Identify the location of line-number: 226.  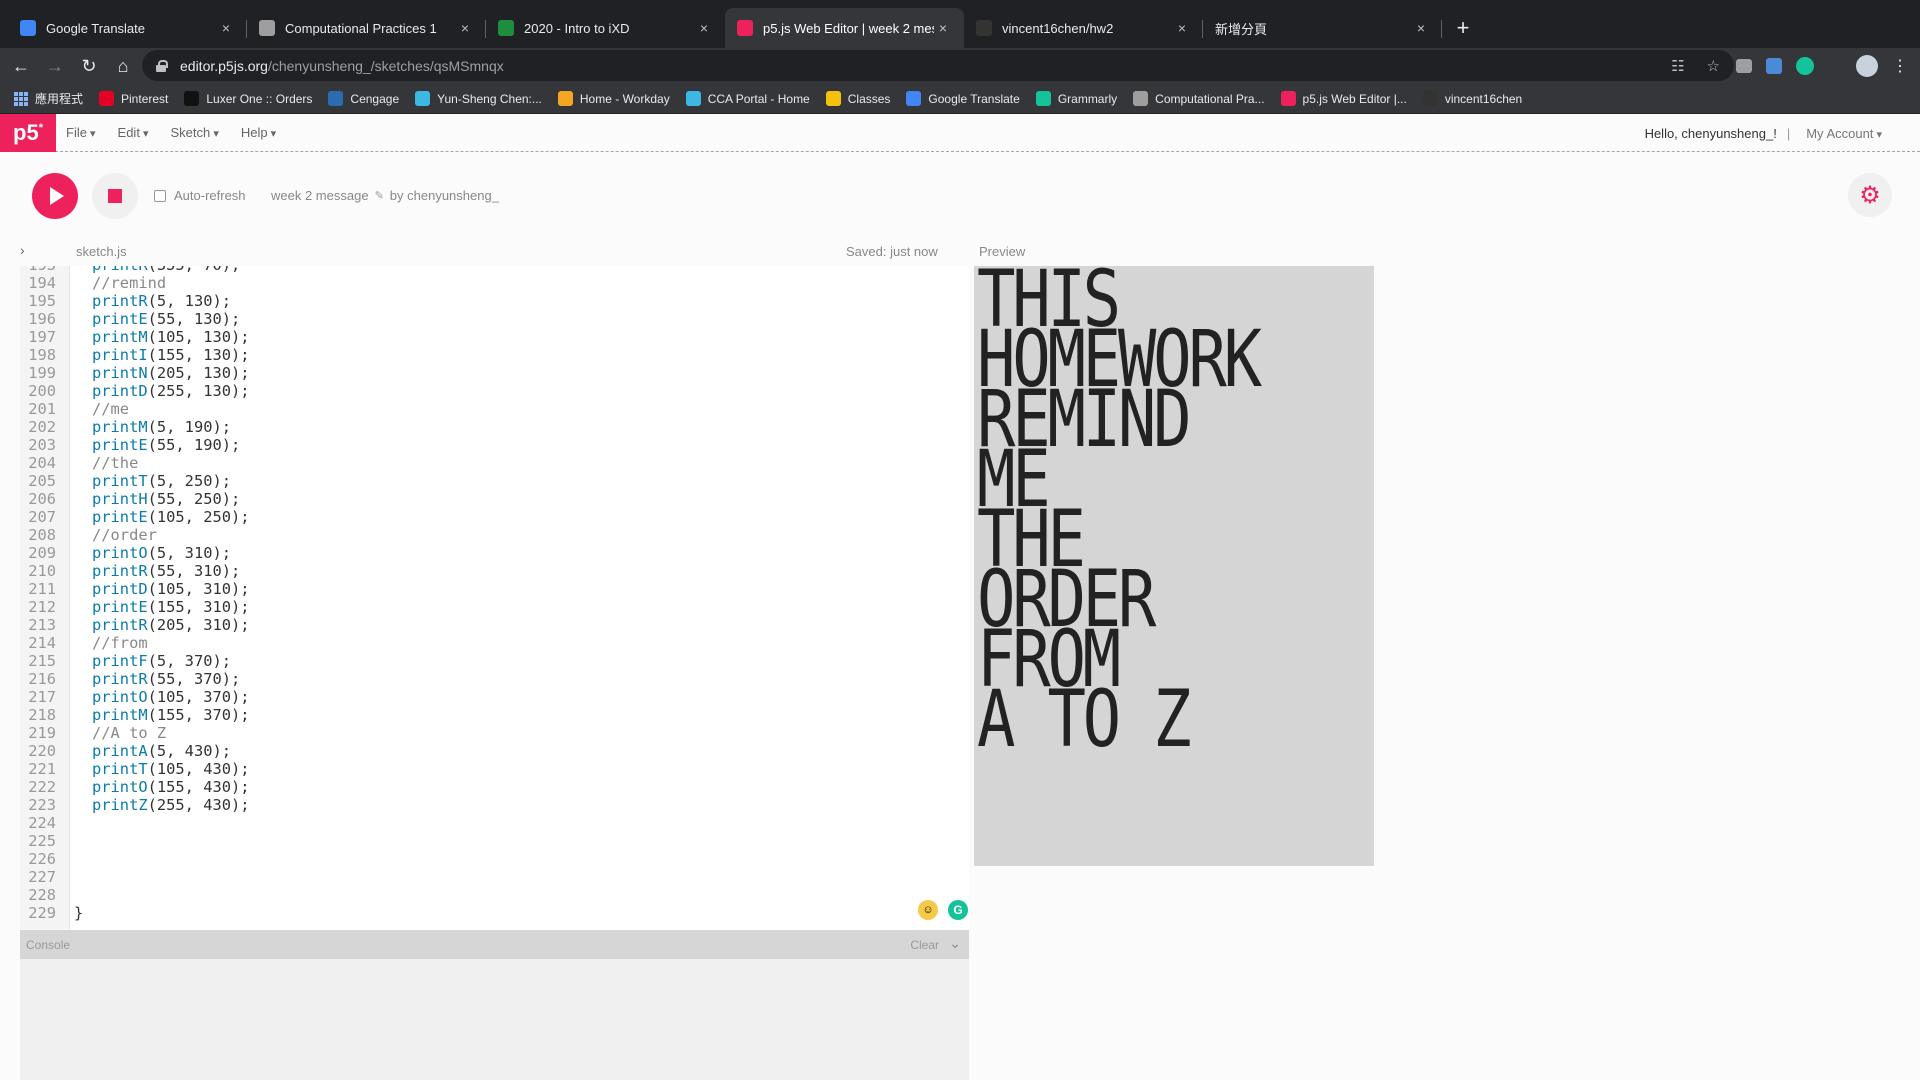
(42, 859).